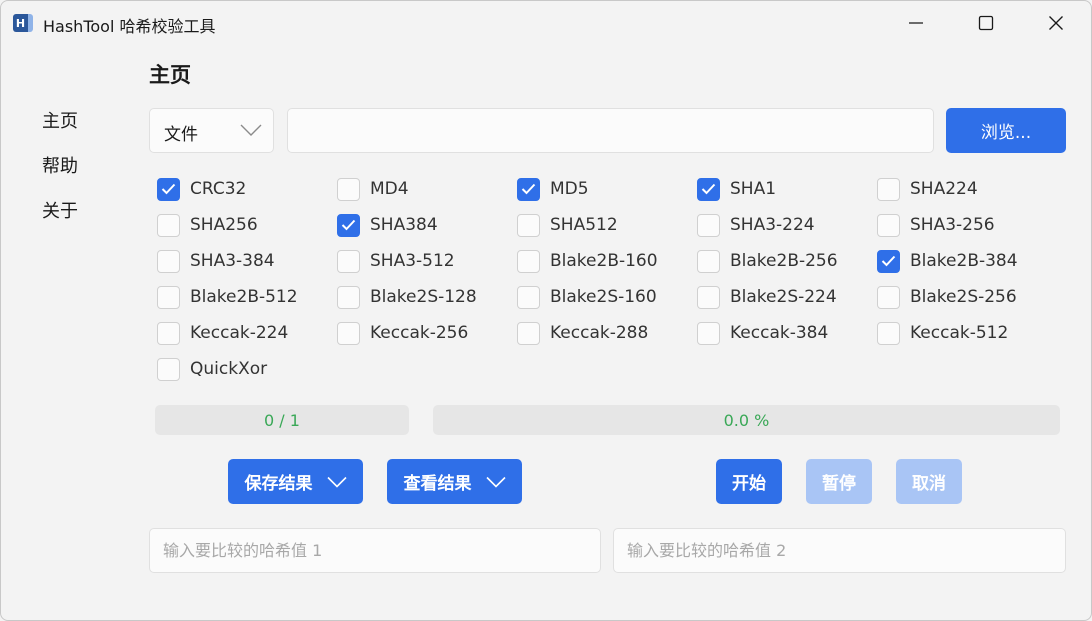 Image resolution: width=1092 pixels, height=621 pixels. I want to click on checkbox-md4: MD4, so click(373, 189).